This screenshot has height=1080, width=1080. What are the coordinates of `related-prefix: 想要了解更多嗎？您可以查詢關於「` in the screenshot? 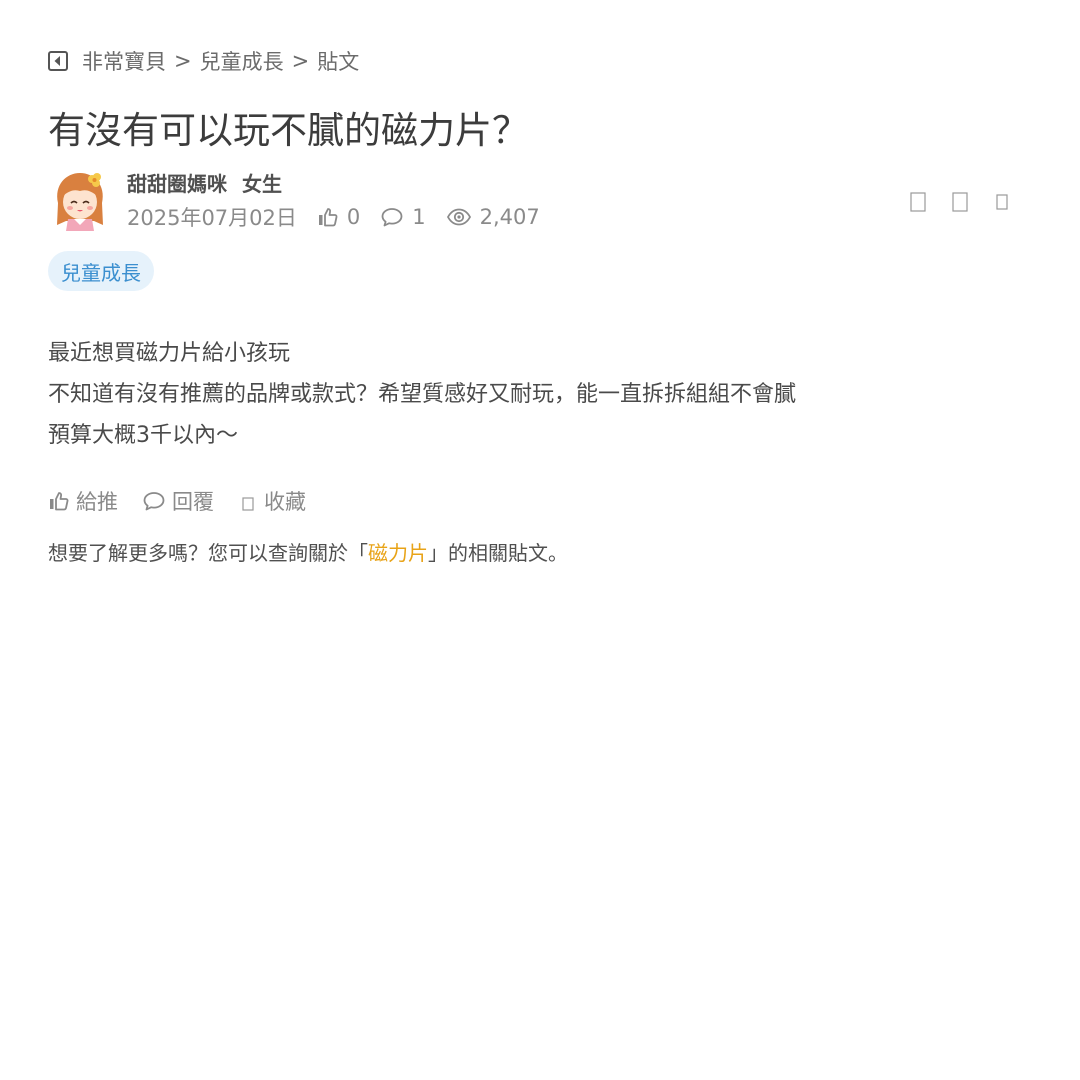 It's located at (208, 553).